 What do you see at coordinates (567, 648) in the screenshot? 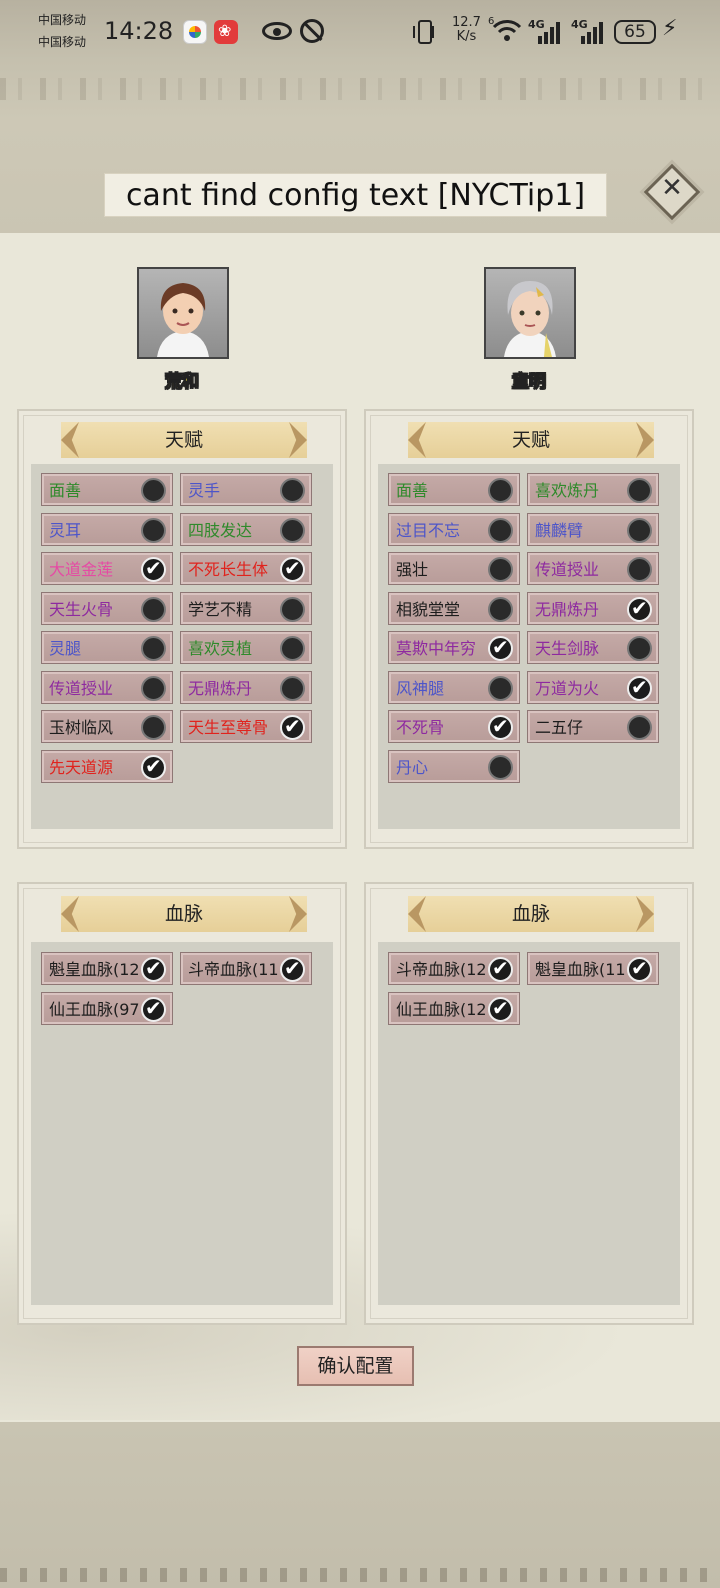
I see `trait-label: 天生剑脉` at bounding box center [567, 648].